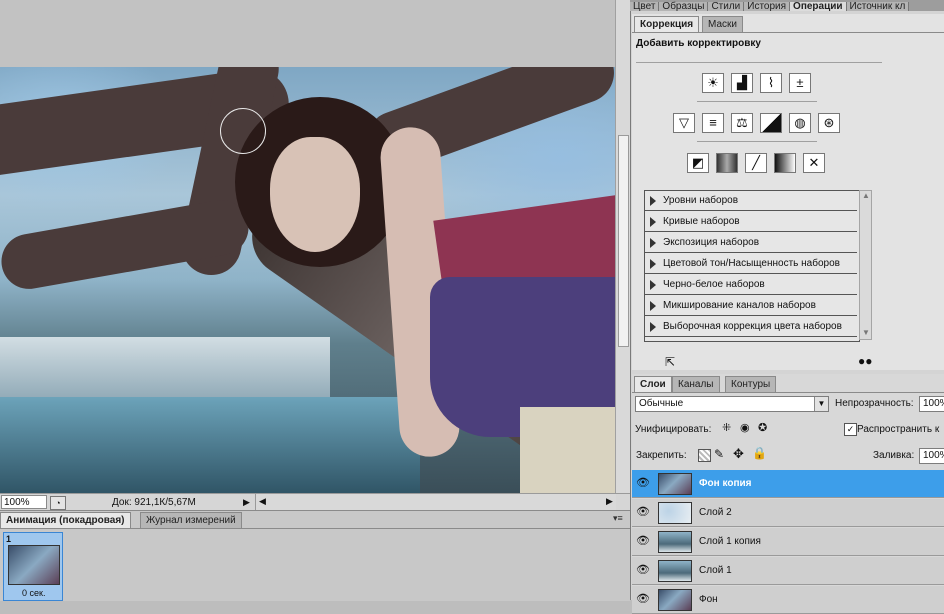  Describe the element at coordinates (725, 484) in the screenshot. I see `layer-name: Фон копия` at that location.